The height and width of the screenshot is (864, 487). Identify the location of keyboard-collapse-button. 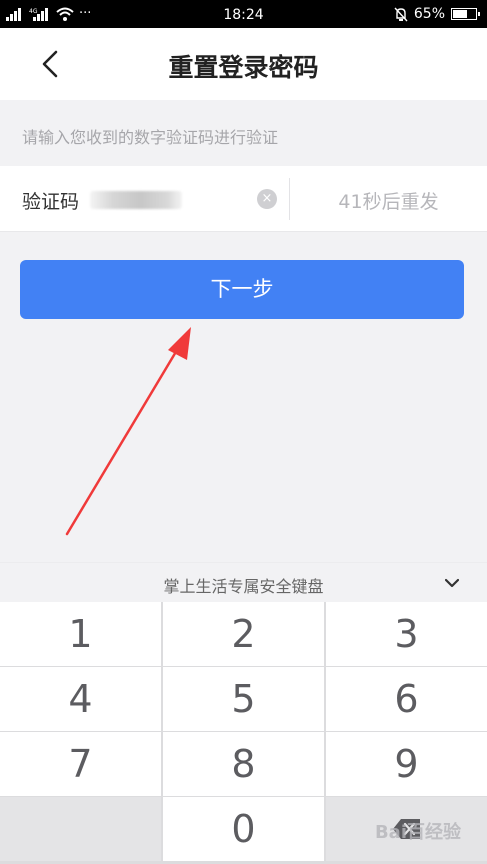
(452, 583).